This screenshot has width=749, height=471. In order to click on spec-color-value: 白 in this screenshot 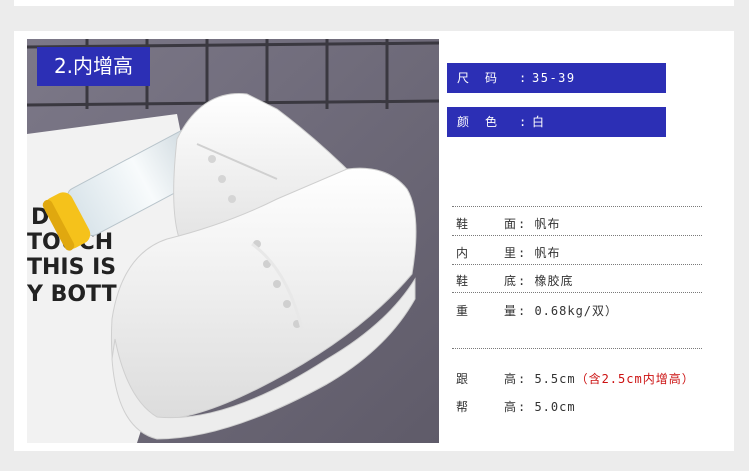, I will do `click(539, 122)`.